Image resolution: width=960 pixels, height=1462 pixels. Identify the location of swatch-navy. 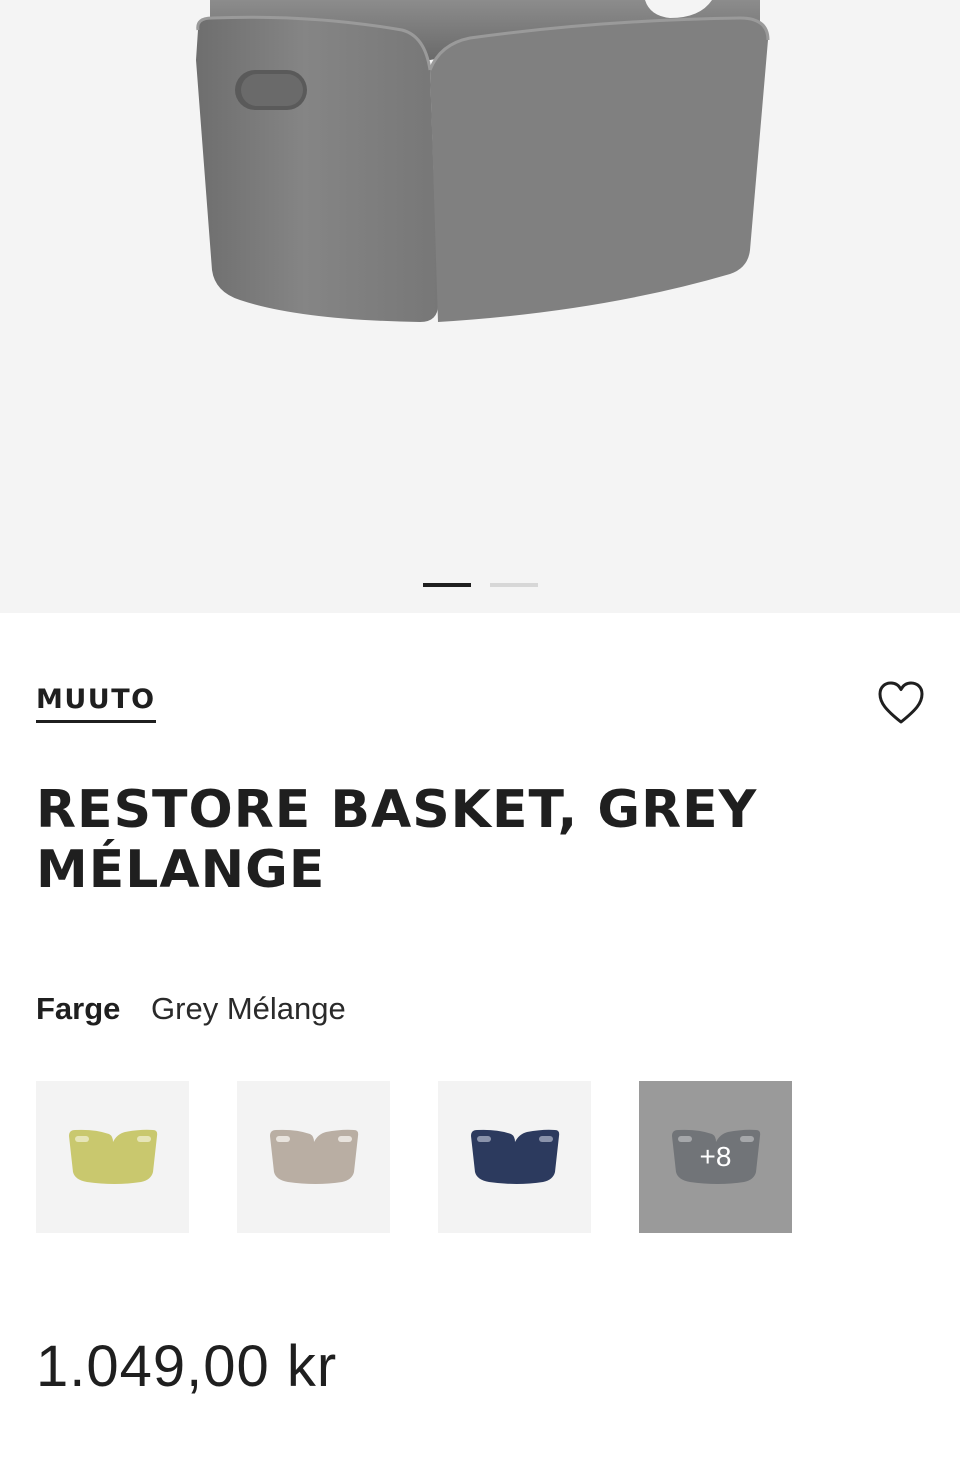
(514, 1157).